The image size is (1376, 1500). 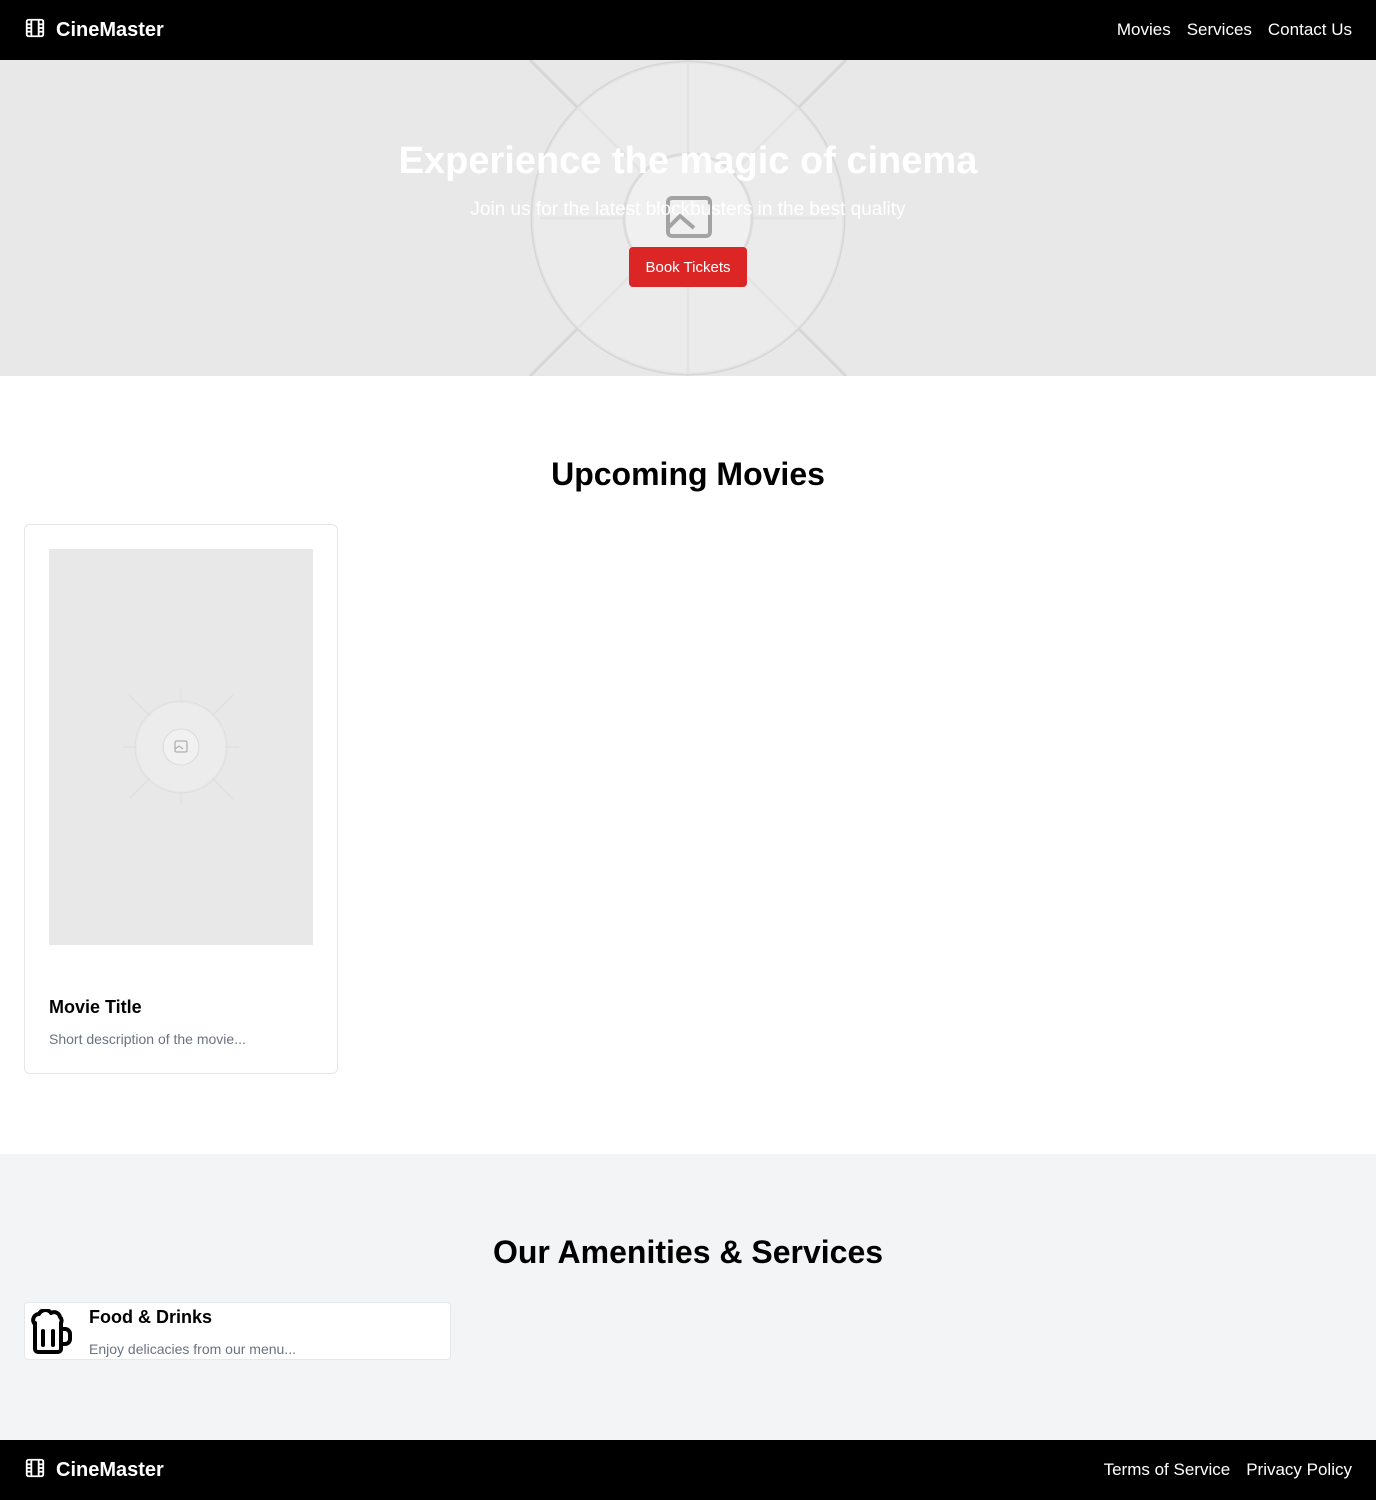 What do you see at coordinates (688, 474) in the screenshot?
I see `section-title: Upcoming Movies` at bounding box center [688, 474].